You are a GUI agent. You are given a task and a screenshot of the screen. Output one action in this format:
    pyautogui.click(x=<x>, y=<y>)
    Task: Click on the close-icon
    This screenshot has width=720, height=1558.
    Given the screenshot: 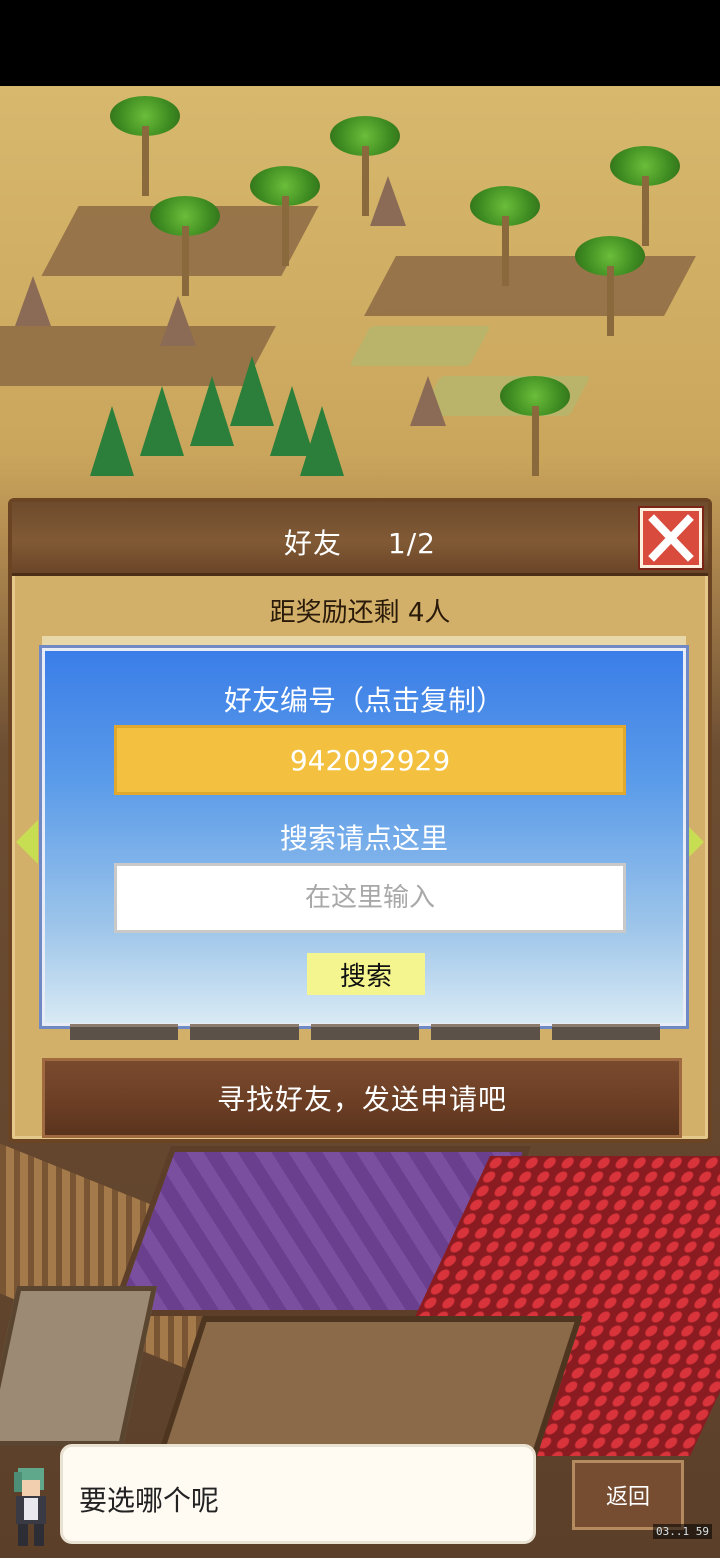 What is the action you would take?
    pyautogui.click(x=671, y=538)
    